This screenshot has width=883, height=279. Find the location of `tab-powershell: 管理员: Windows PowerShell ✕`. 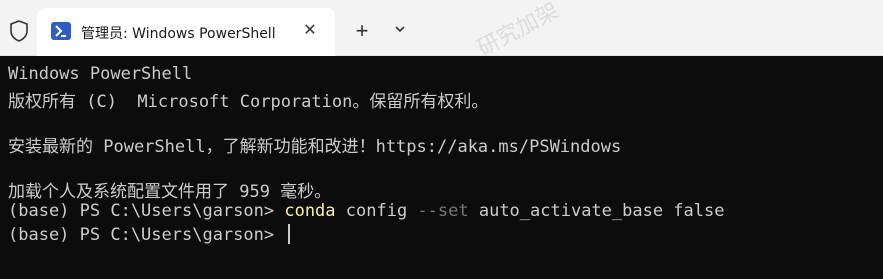

tab-powershell: 管理员: Windows PowerShell ✕ is located at coordinates (186, 32).